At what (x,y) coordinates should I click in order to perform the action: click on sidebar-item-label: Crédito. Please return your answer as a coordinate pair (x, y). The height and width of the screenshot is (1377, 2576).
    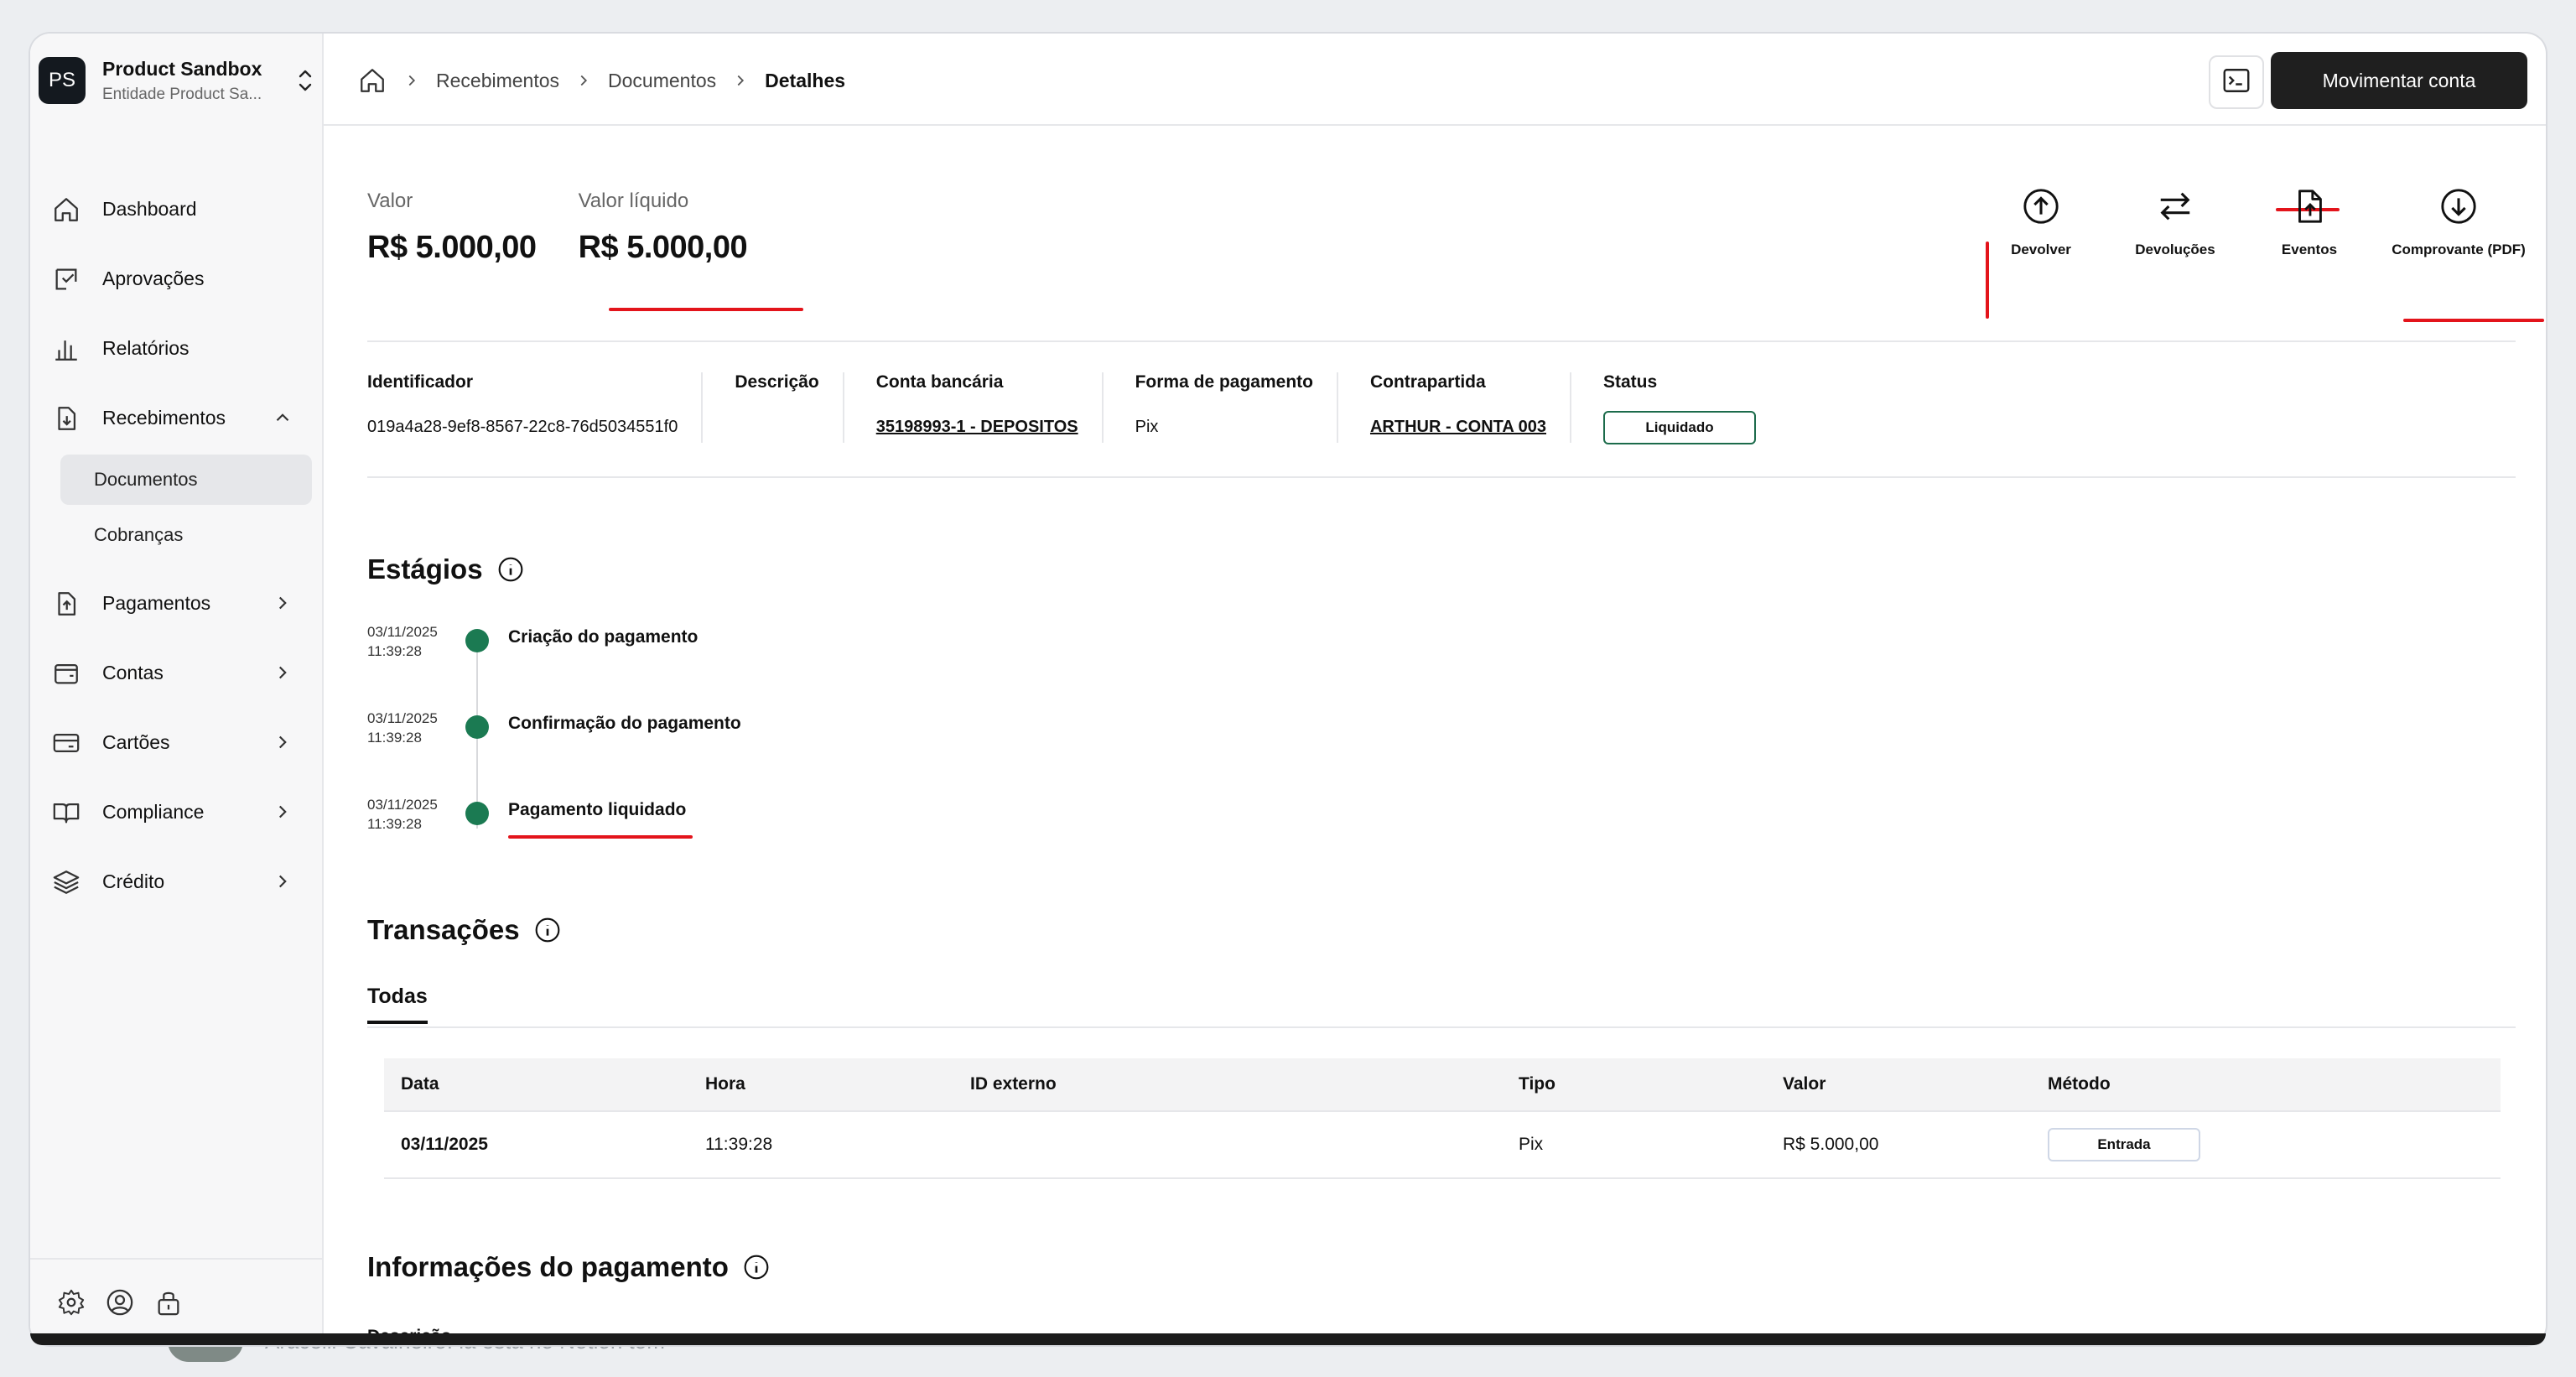
    Looking at the image, I should click on (133, 881).